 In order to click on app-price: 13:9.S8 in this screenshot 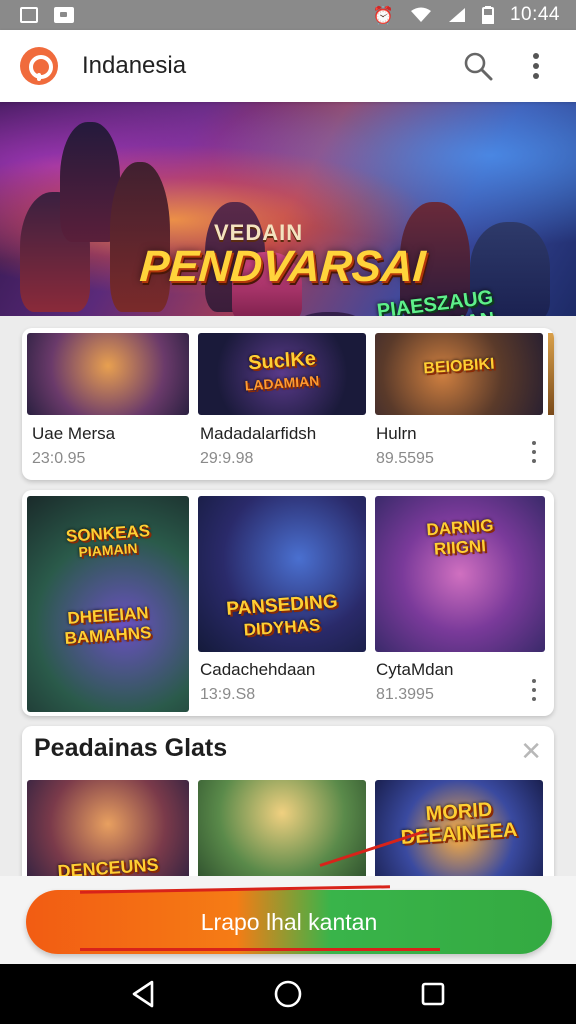, I will do `click(228, 694)`.